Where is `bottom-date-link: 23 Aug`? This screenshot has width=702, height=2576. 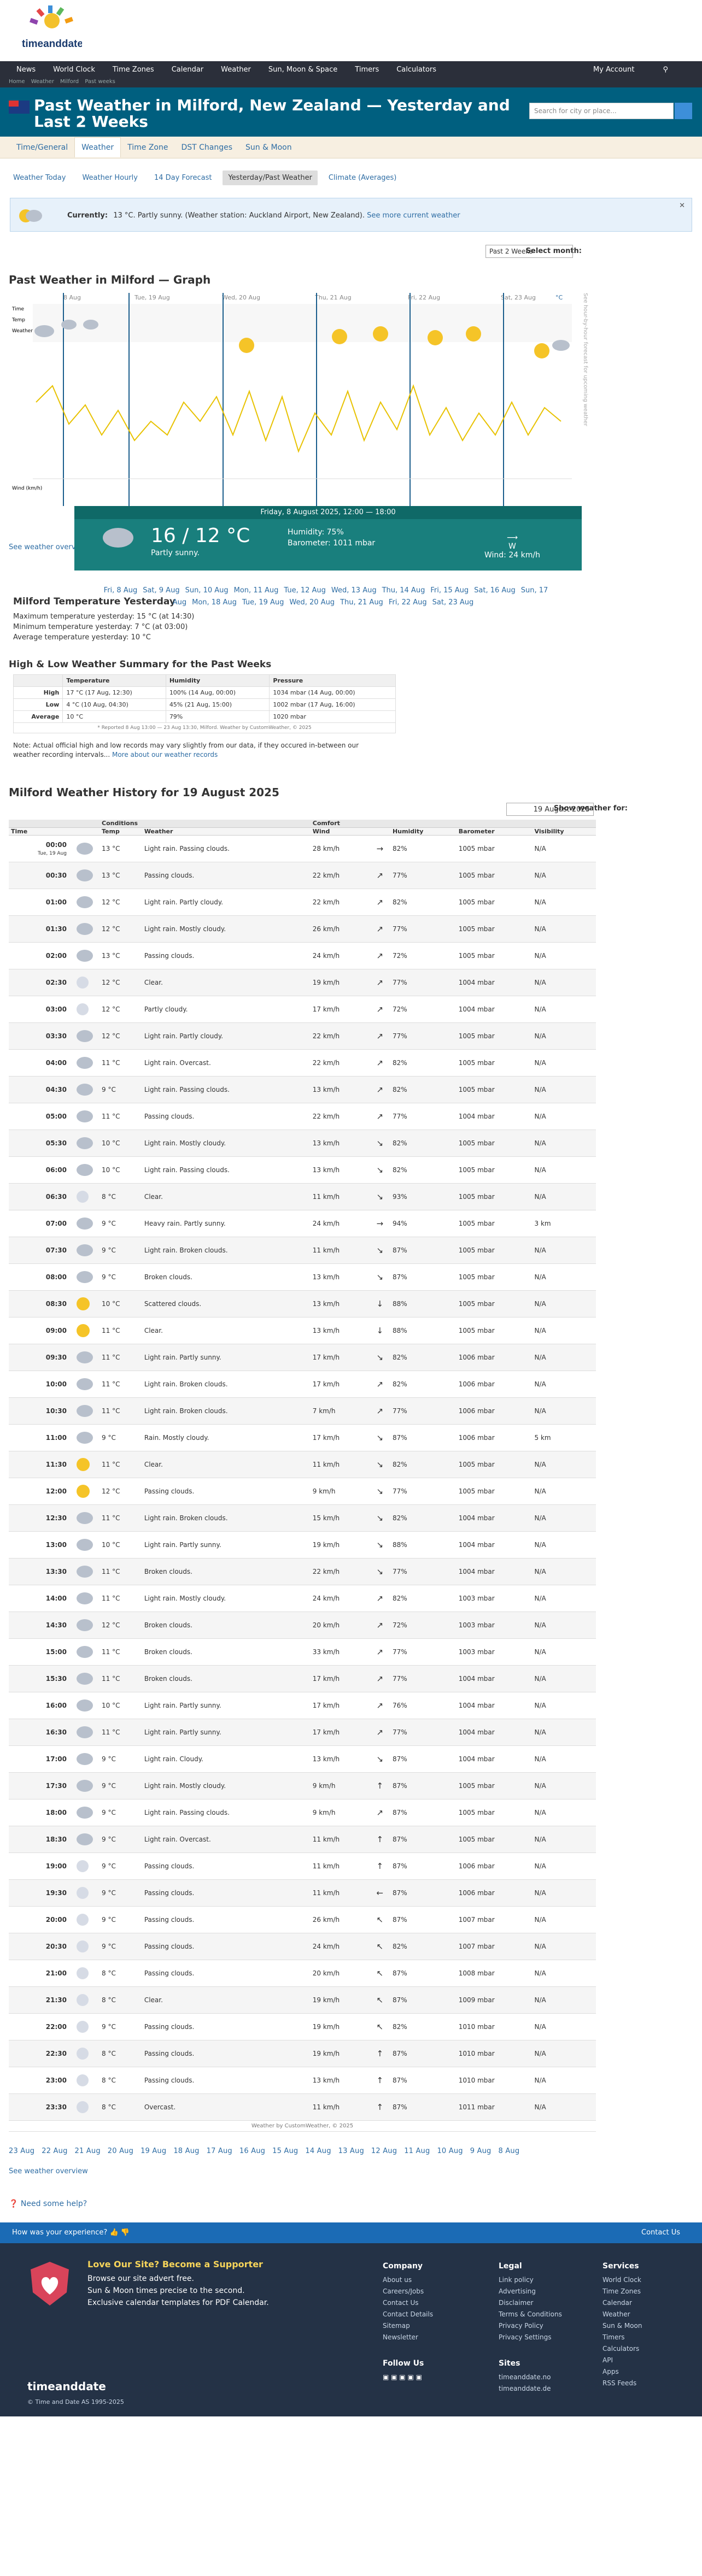
bottom-date-link: 23 Aug is located at coordinates (21, 2151).